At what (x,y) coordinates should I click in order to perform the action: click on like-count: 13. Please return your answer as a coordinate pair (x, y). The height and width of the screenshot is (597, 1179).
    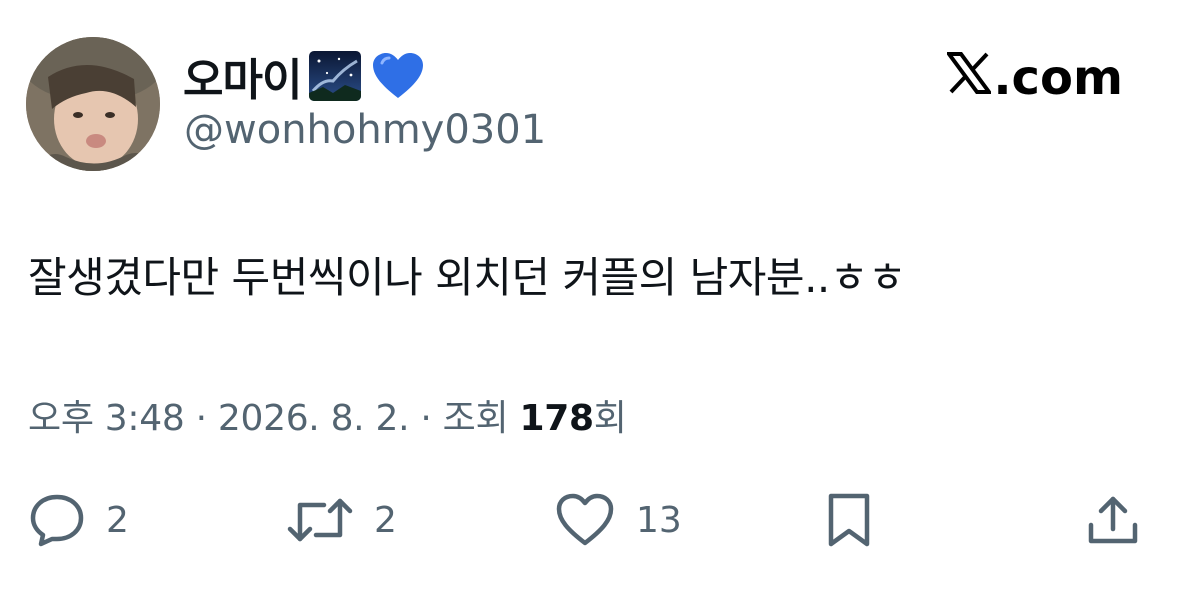
    Looking at the image, I should click on (659, 520).